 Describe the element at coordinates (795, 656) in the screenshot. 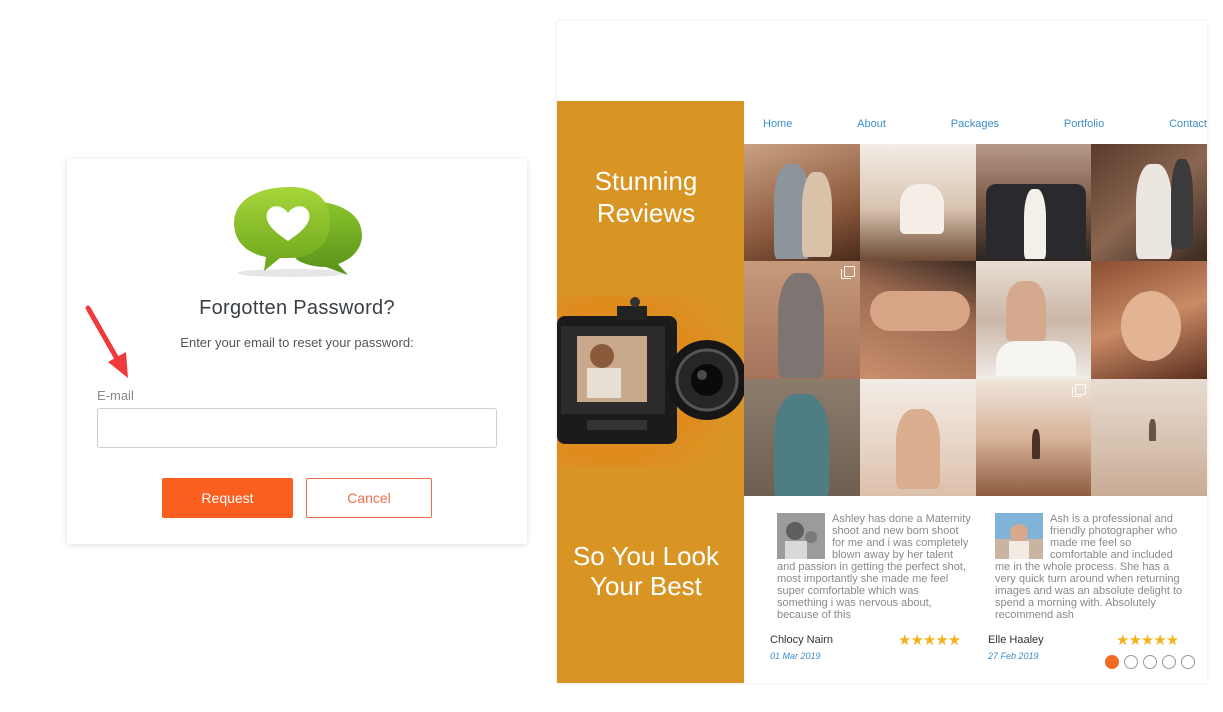

I see `review-date: 01 Mar 2019` at that location.